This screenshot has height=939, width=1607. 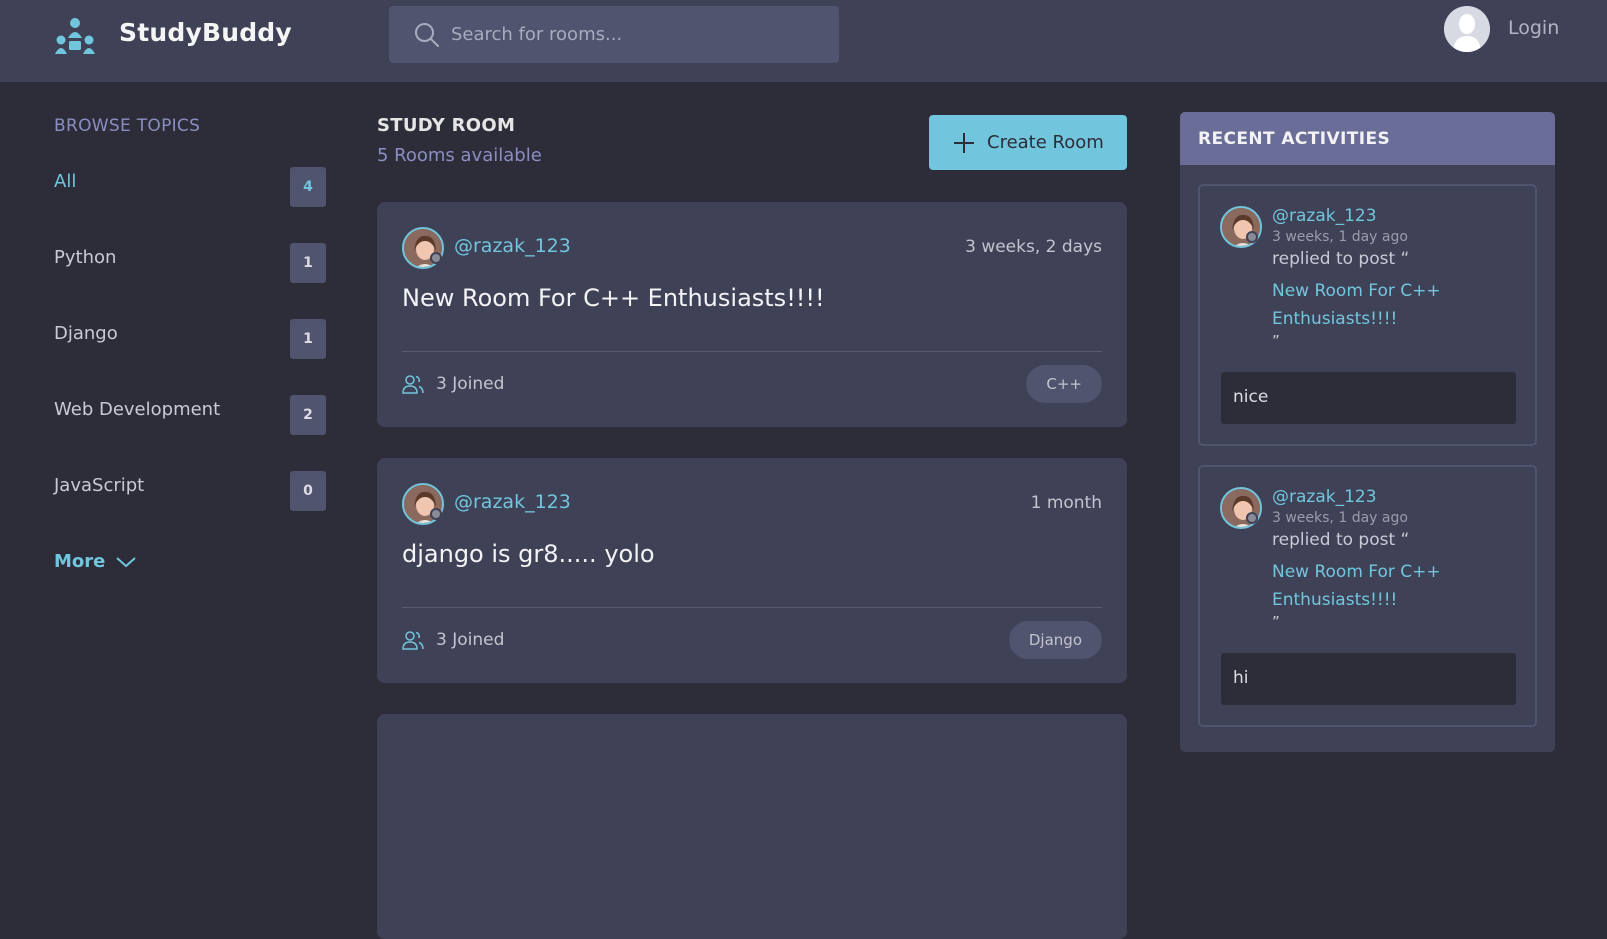 What do you see at coordinates (126, 561) in the screenshot?
I see `chevron-down-icon` at bounding box center [126, 561].